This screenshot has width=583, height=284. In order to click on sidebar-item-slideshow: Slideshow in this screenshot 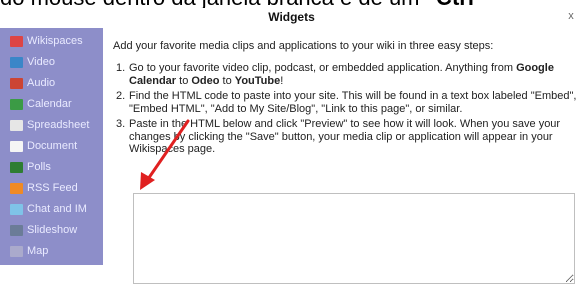, I will do `click(51, 230)`.